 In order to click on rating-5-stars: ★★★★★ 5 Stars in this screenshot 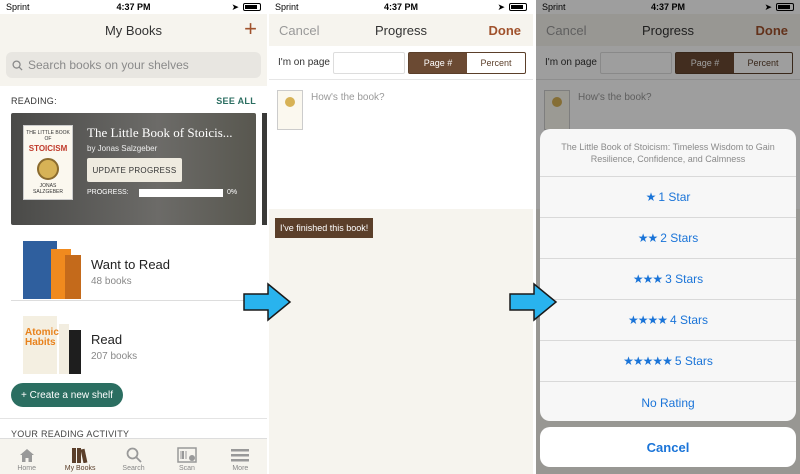, I will do `click(668, 361)`.